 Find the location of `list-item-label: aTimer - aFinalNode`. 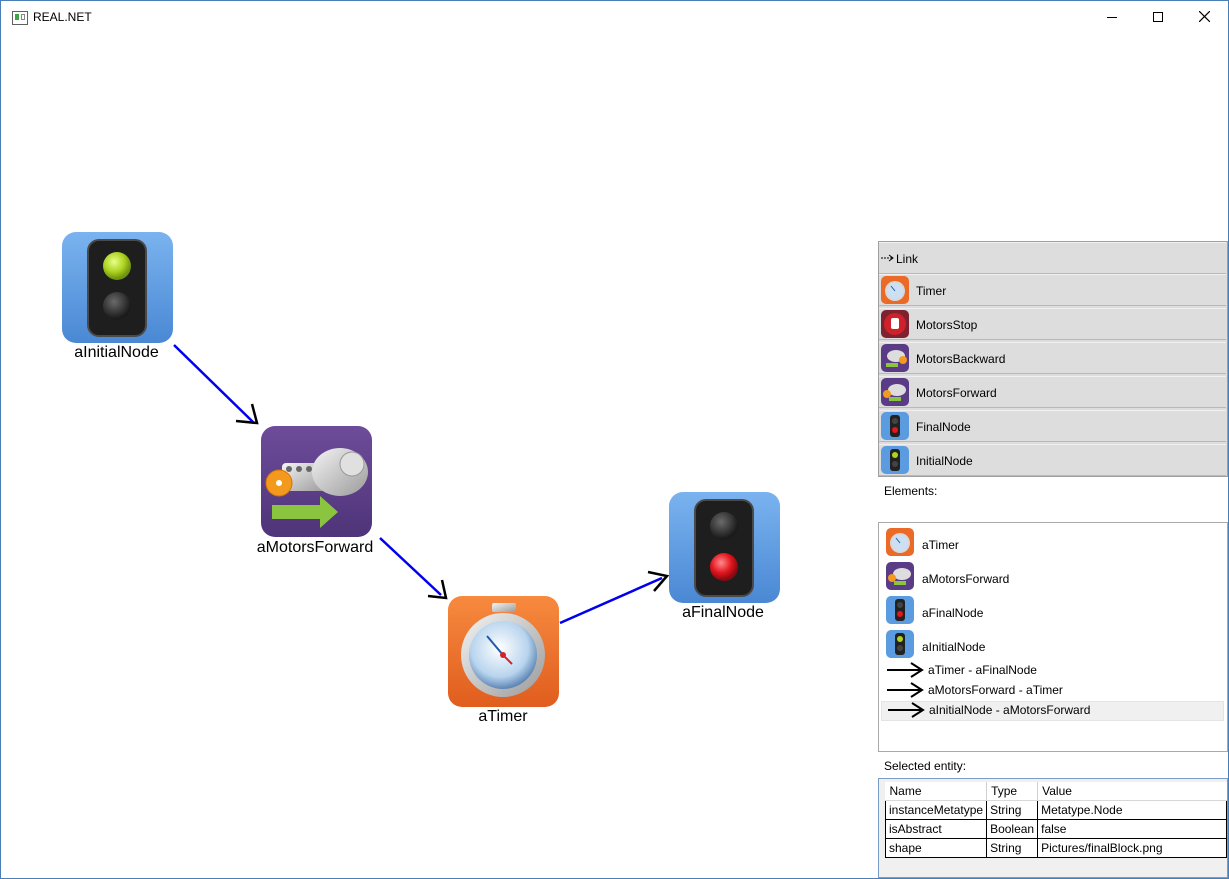

list-item-label: aTimer - aFinalNode is located at coordinates (982, 670).